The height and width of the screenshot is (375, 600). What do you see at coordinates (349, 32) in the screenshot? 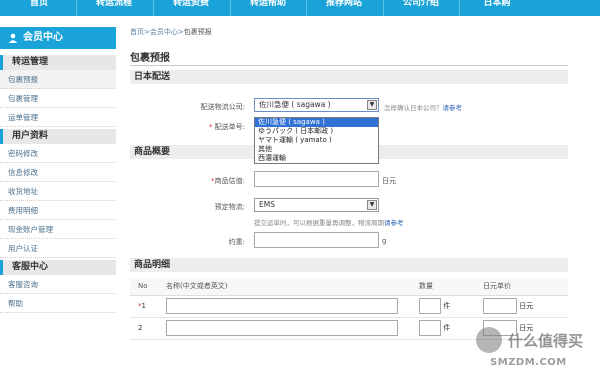
I see `breadcrumb: 首页>会员中心>包裹预报` at bounding box center [349, 32].